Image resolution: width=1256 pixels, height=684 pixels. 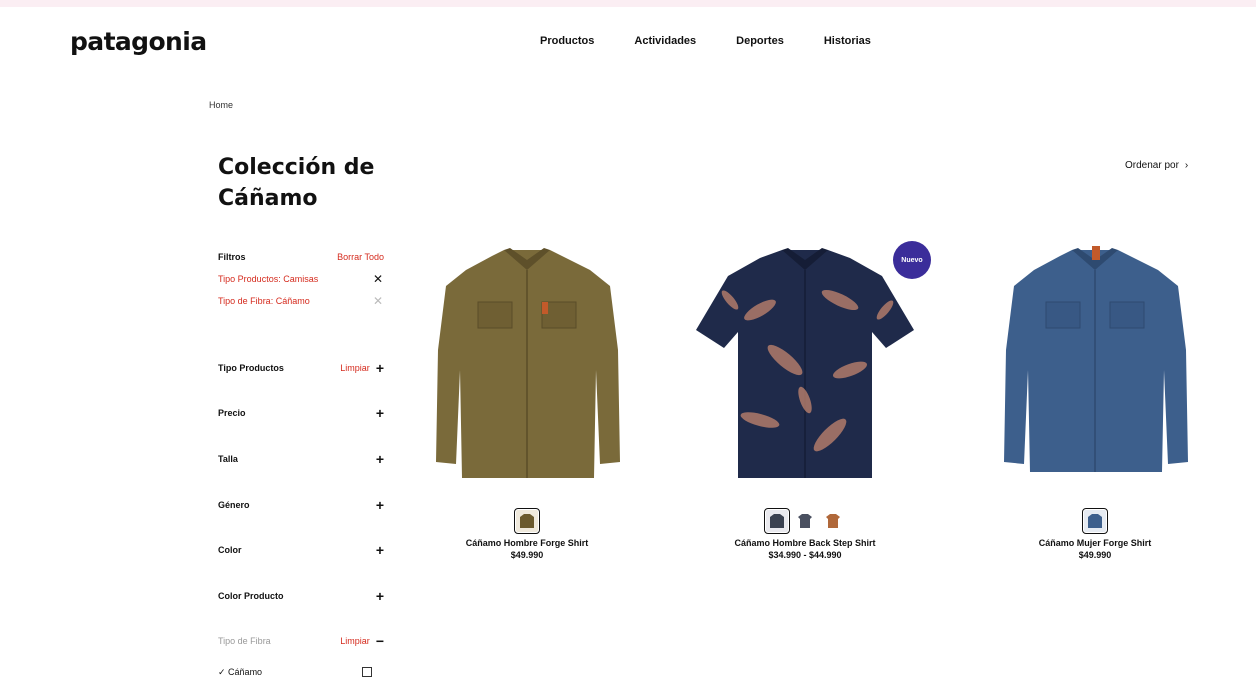 What do you see at coordinates (1186, 165) in the screenshot?
I see `chevron-right-icon: ›` at bounding box center [1186, 165].